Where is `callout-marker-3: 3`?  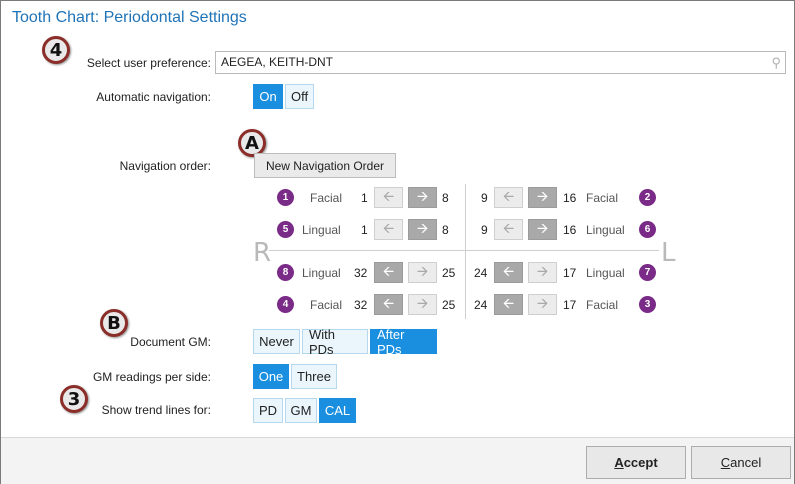 callout-marker-3: 3 is located at coordinates (74, 399).